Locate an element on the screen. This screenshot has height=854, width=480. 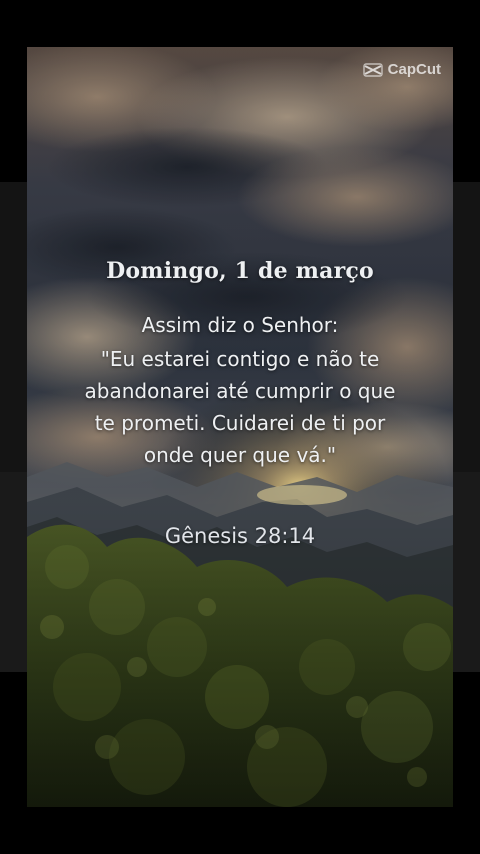
intro-line: Assim diz o Senhor: is located at coordinates (240, 325).